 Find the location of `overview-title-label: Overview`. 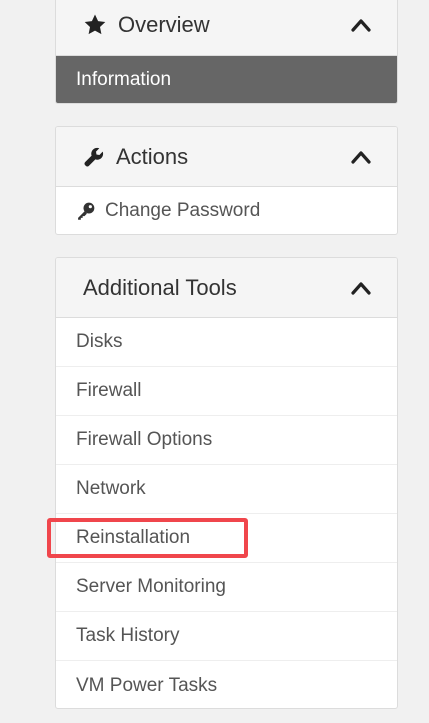

overview-title-label: Overview is located at coordinates (164, 24).